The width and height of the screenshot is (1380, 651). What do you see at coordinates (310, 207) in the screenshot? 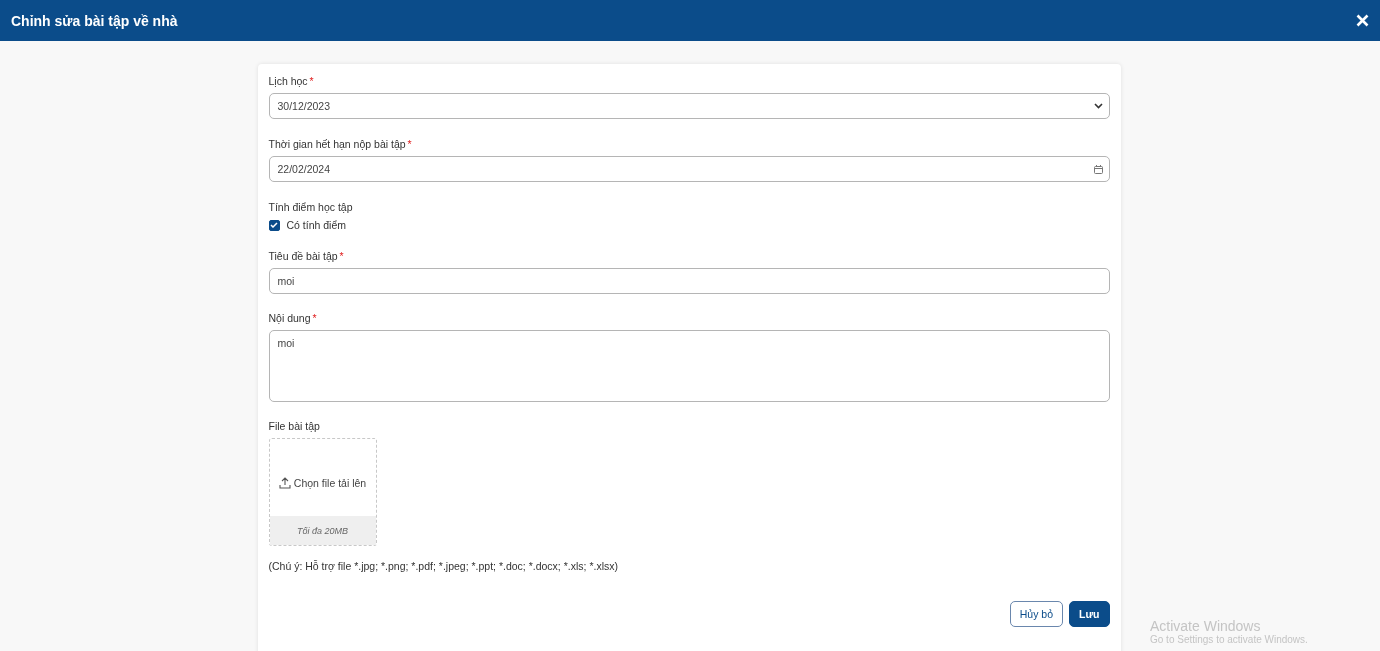
I see `field-label: Tính điểm học tập` at bounding box center [310, 207].